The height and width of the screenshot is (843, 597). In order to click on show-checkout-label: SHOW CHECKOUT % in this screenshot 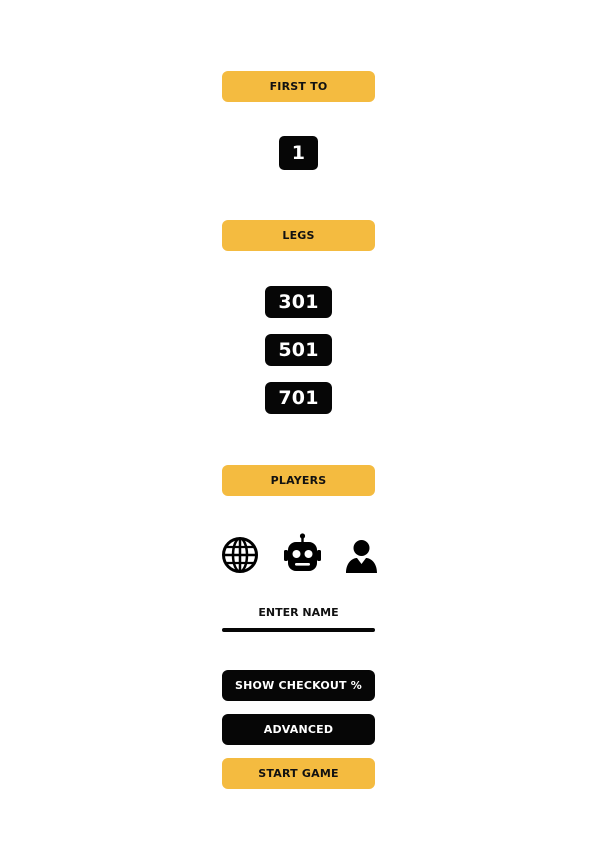, I will do `click(298, 685)`.